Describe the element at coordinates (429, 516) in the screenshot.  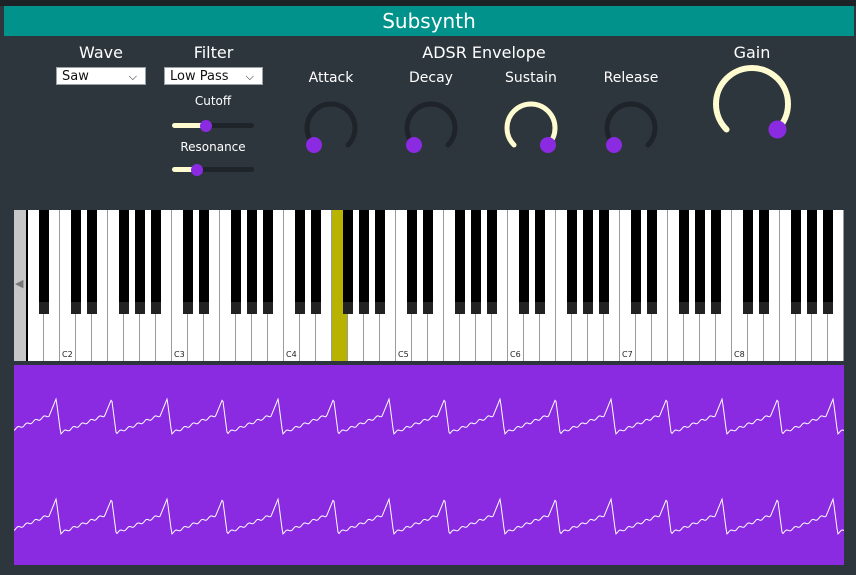
I see `waveform-channel-right` at that location.